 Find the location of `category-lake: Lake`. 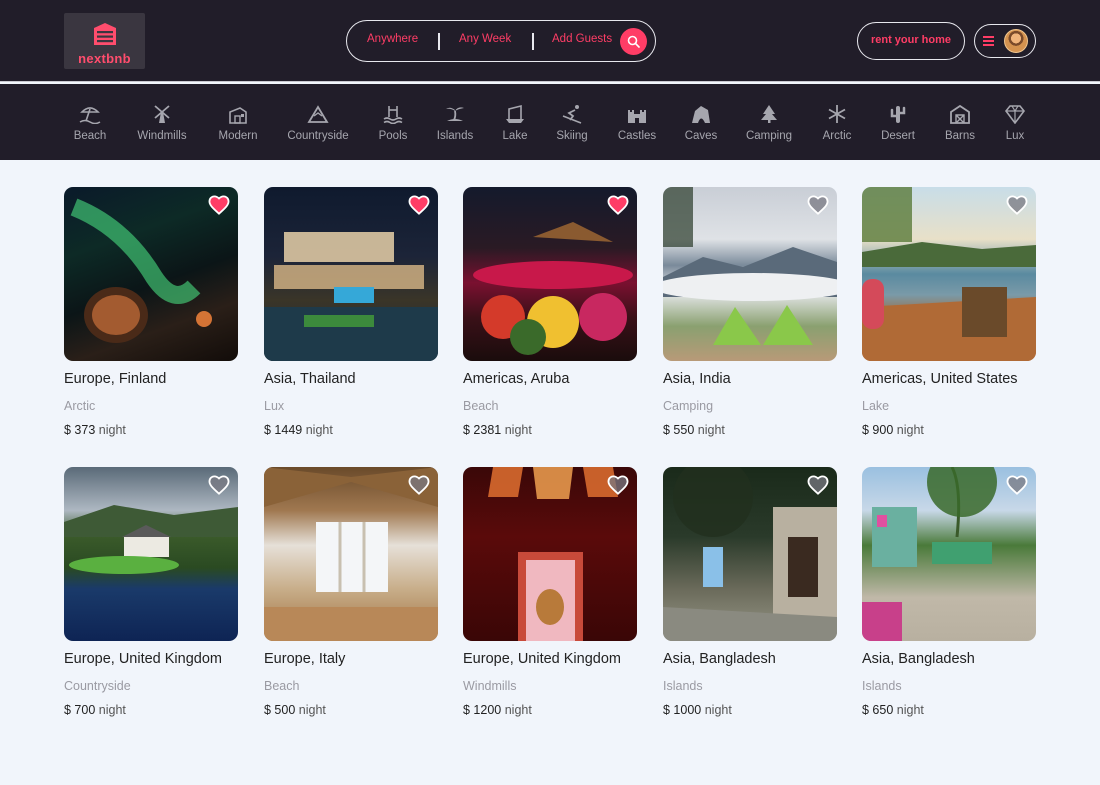

category-lake: Lake is located at coordinates (515, 123).